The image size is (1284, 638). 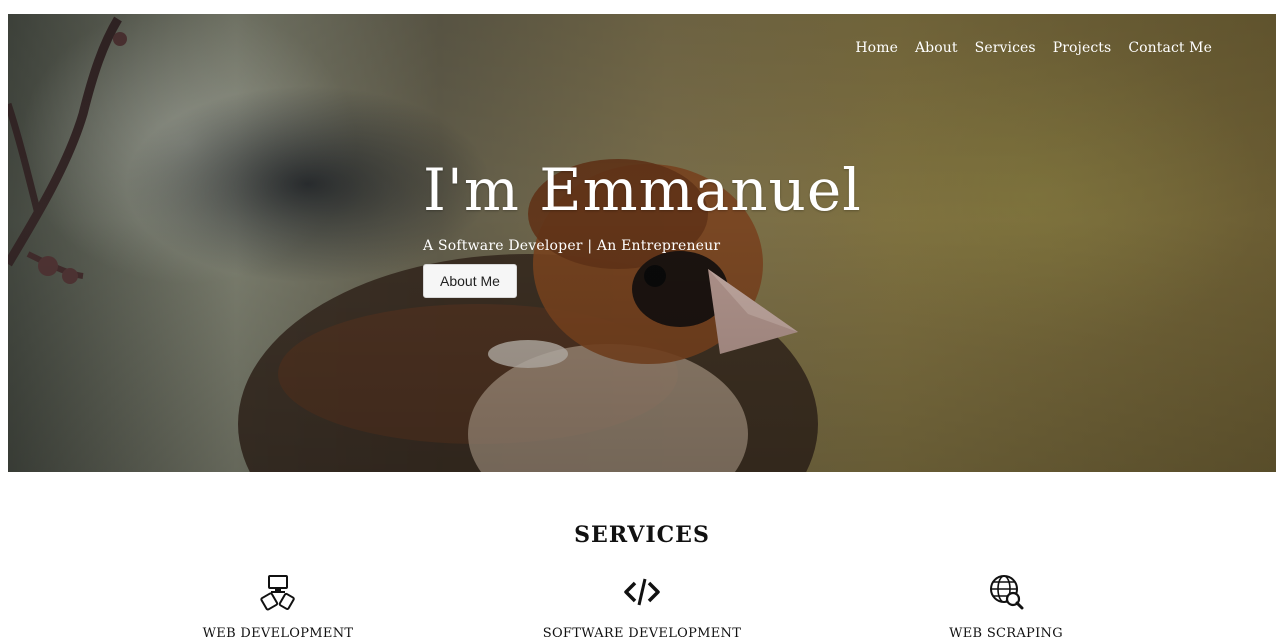 I want to click on devices-icon, so click(x=277, y=593).